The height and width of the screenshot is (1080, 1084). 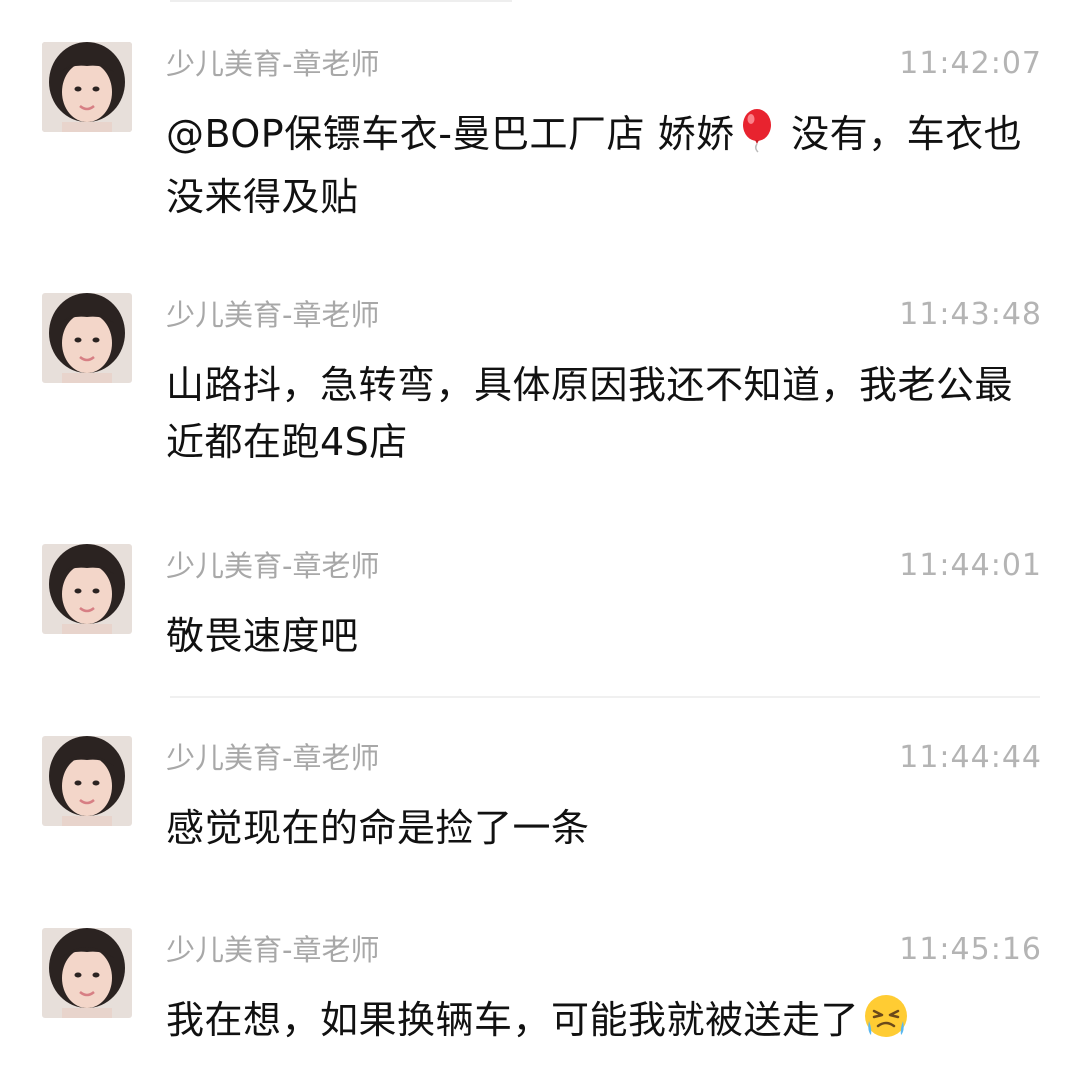 What do you see at coordinates (341, 1) in the screenshot?
I see `top-divider` at bounding box center [341, 1].